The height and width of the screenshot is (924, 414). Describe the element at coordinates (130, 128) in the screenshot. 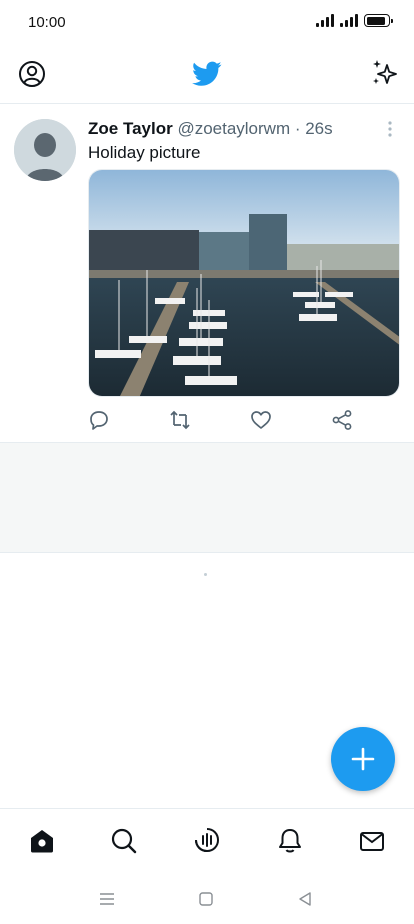

I see `author-name: Zoe Taylor` at that location.